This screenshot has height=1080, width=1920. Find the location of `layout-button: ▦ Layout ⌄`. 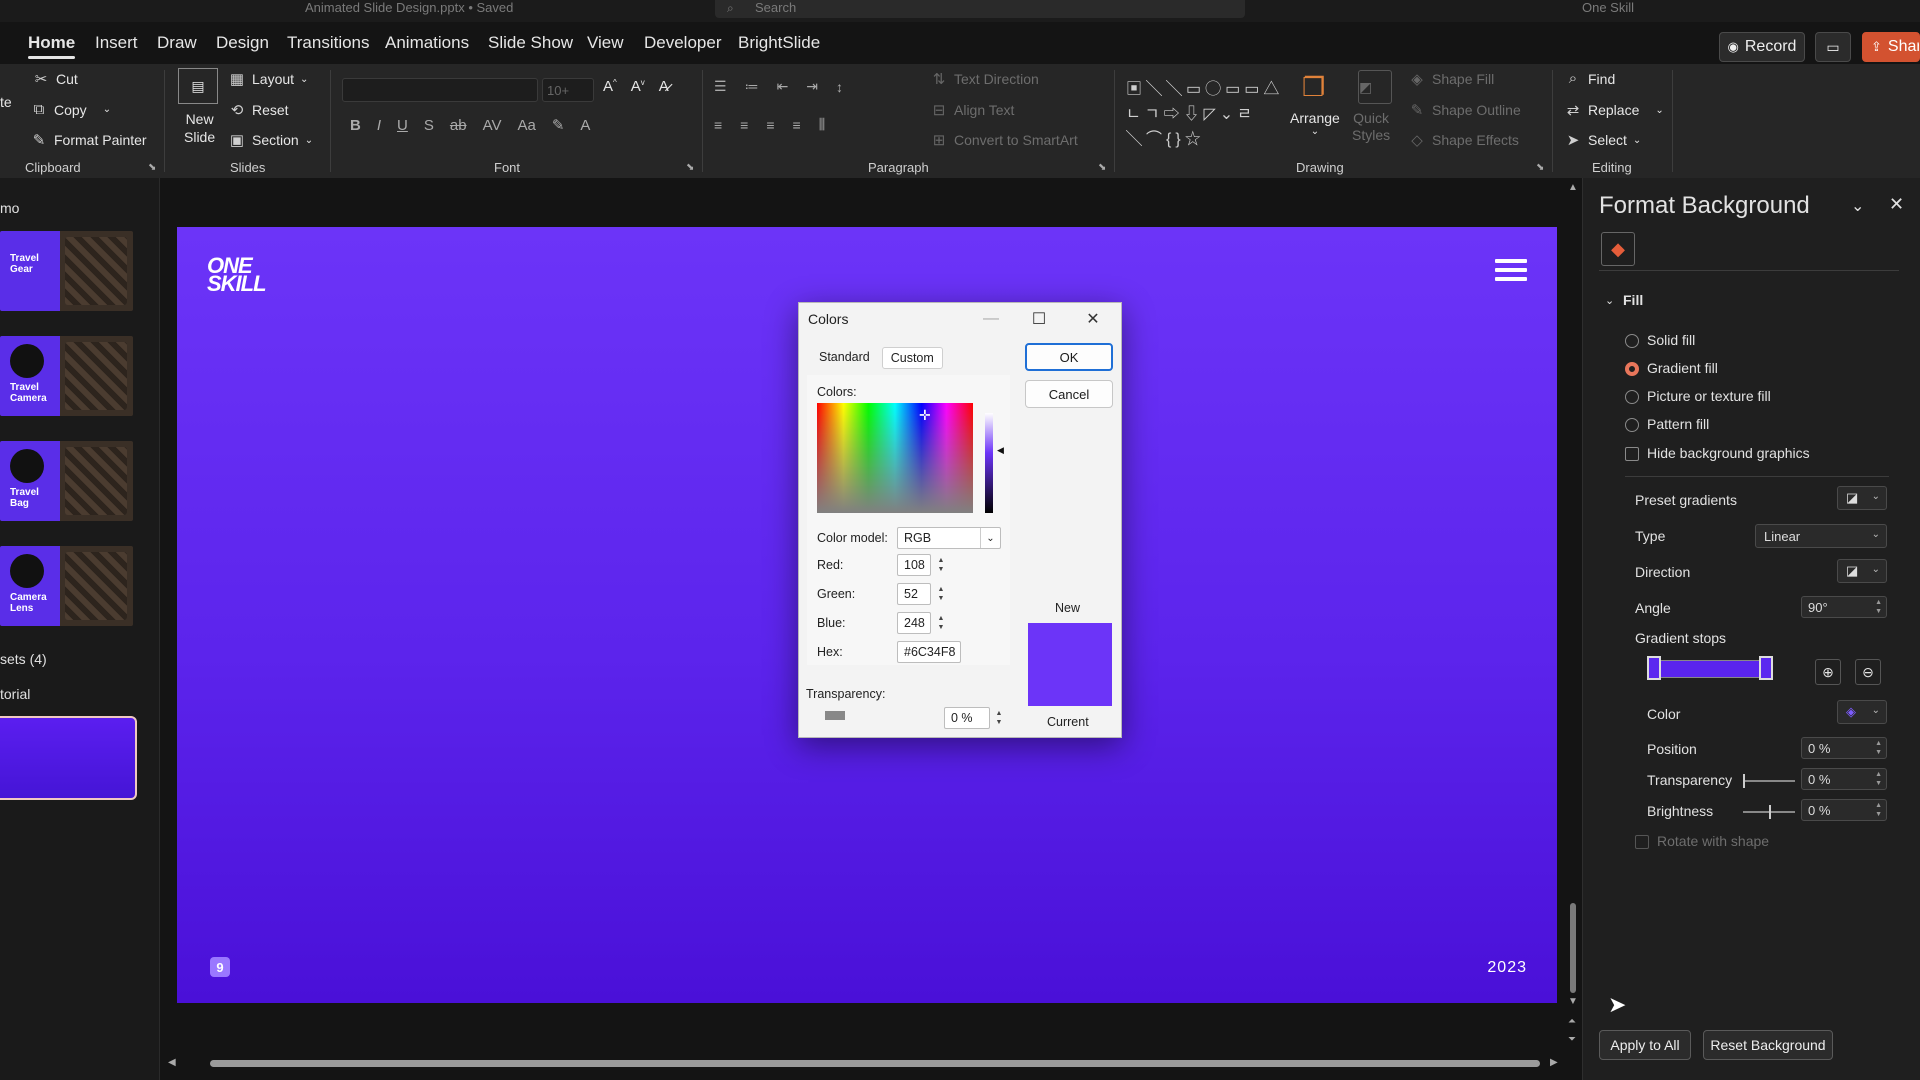

layout-button: ▦ Layout ⌄ is located at coordinates (268, 79).